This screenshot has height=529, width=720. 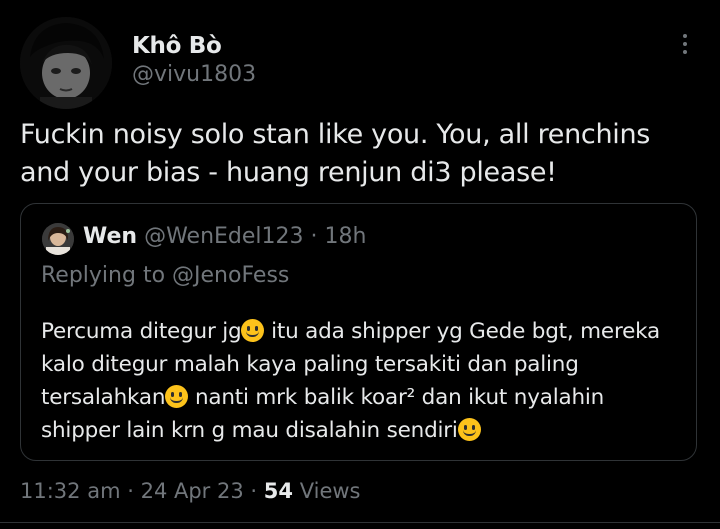 I want to click on replying-to-prefix: Replying to, so click(x=103, y=275).